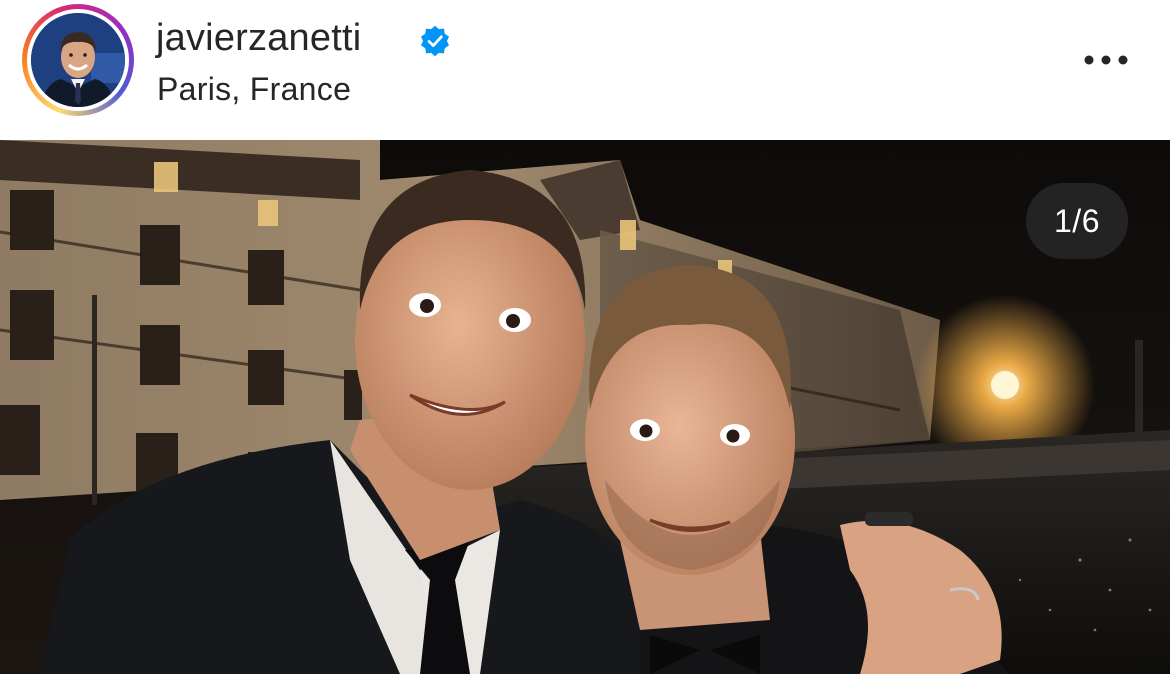 The height and width of the screenshot is (674, 1170). Describe the element at coordinates (254, 89) in the screenshot. I see `location-link: Paris, France` at that location.